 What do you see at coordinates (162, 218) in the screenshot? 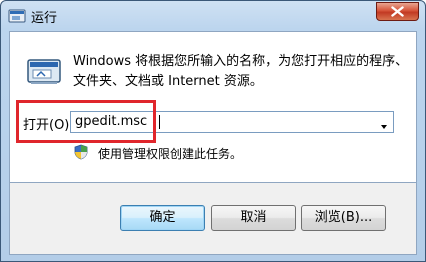
I see `ok-button: 确定` at bounding box center [162, 218].